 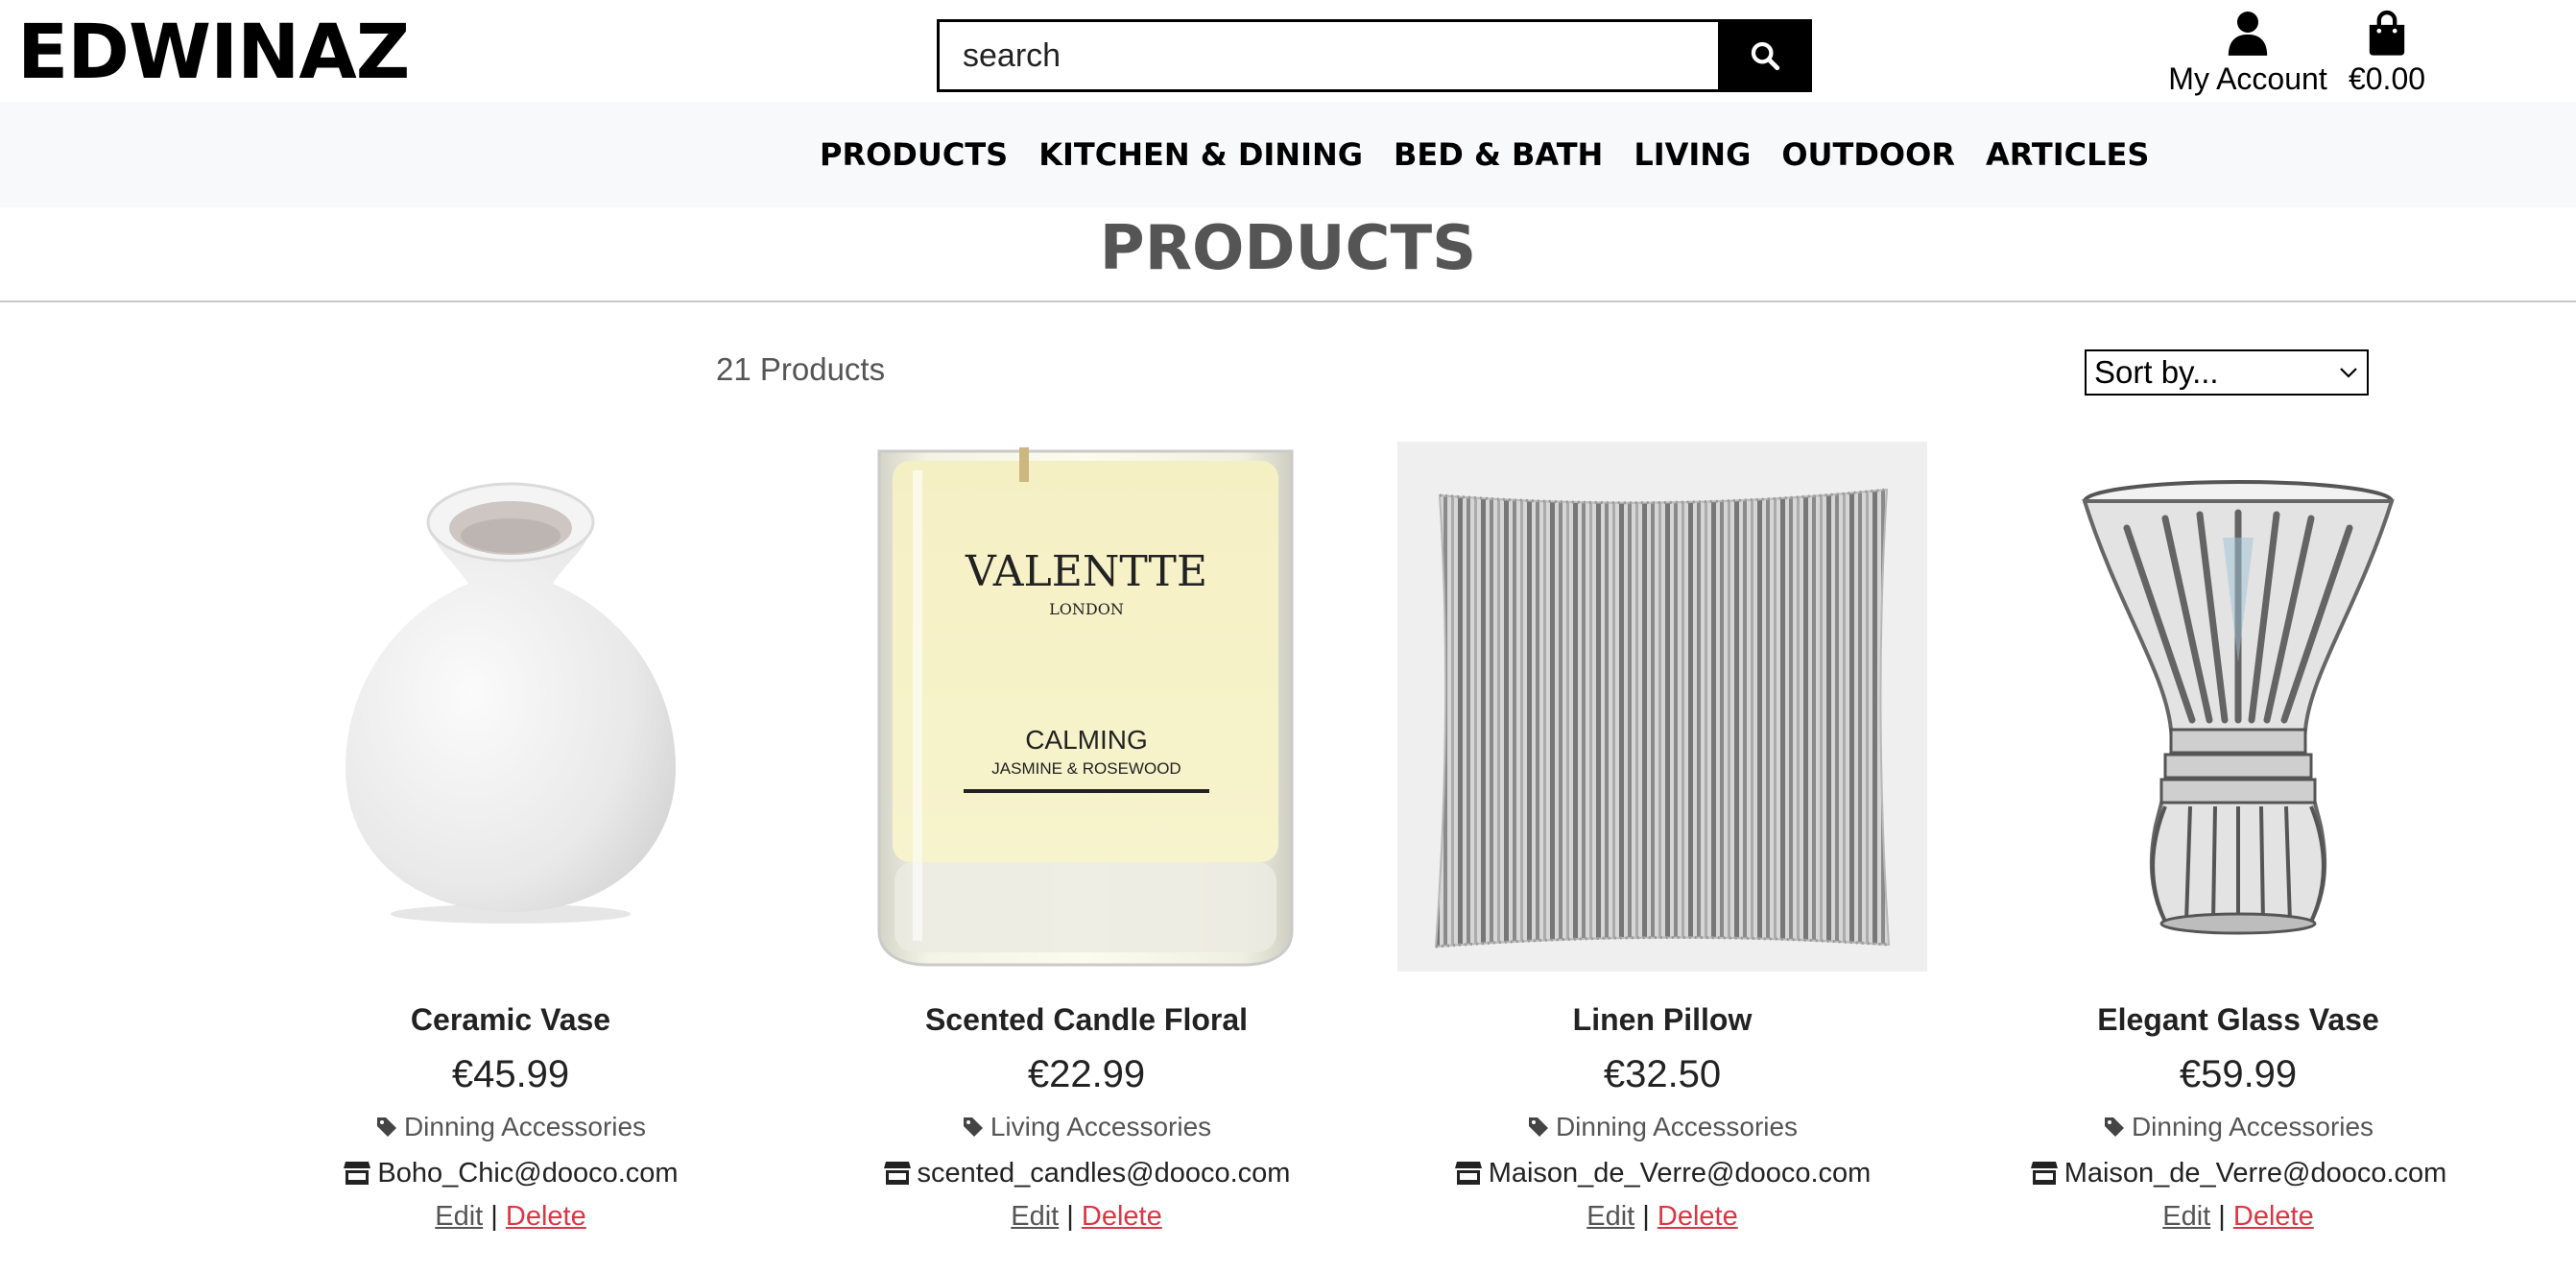 I want to click on candle-label-notes: JASMINE & ROSEWOOD, so click(x=1086, y=769).